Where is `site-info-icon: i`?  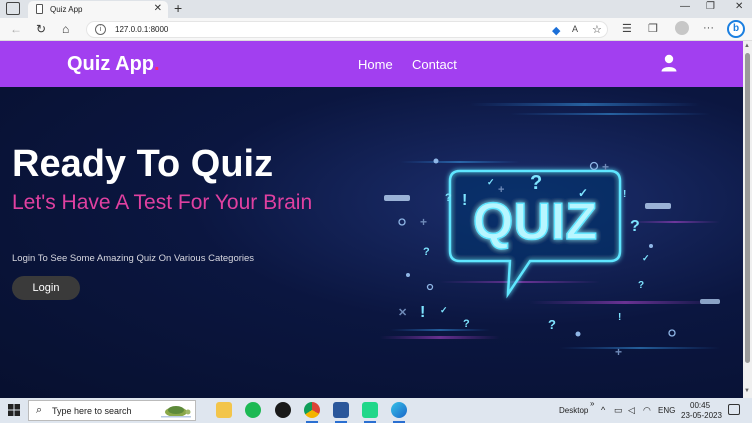
site-info-icon: i is located at coordinates (100, 29).